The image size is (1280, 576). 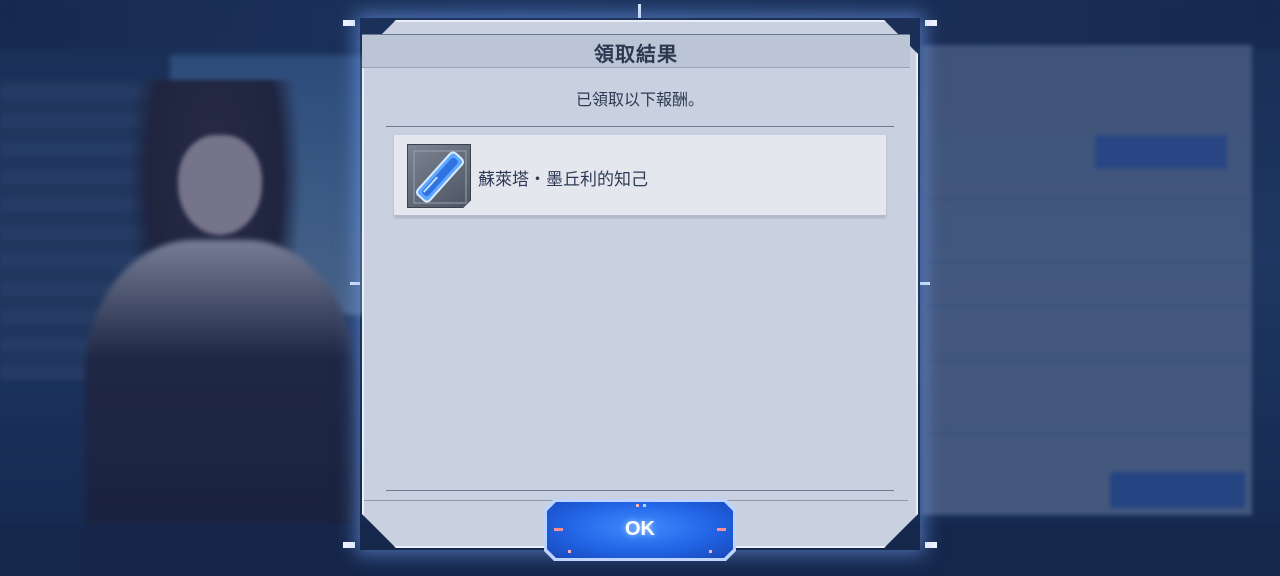 What do you see at coordinates (636, 54) in the screenshot?
I see `dialog-title: 領取結果` at bounding box center [636, 54].